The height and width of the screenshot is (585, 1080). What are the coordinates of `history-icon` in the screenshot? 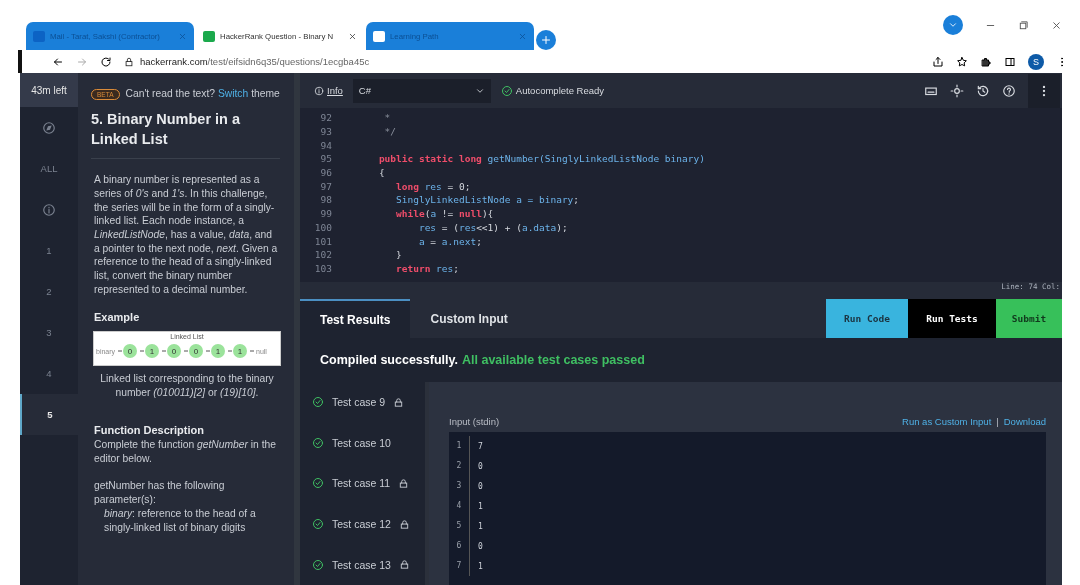 It's located at (983, 90).